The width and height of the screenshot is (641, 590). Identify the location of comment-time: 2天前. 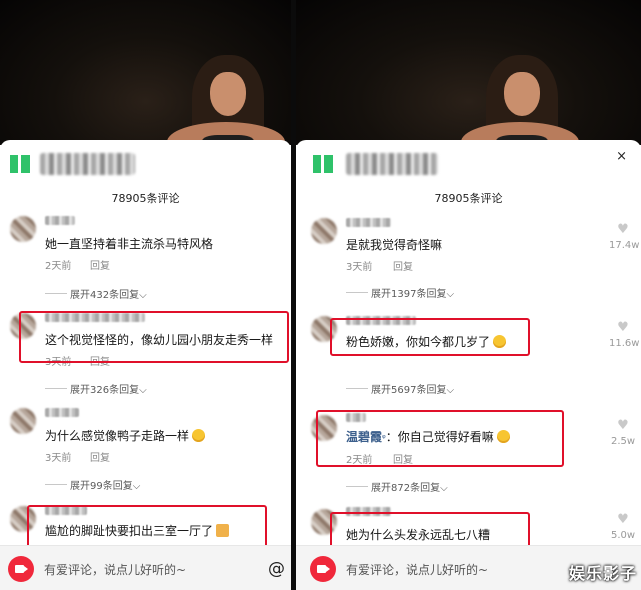
(58, 266).